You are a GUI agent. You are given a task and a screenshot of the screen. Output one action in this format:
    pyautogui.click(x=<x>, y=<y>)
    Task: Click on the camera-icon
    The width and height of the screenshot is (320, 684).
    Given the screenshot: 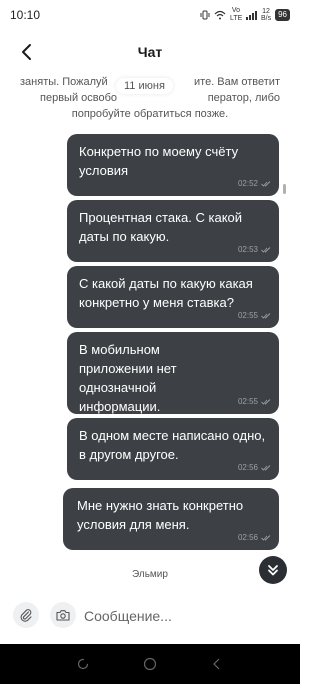 What is the action you would take?
    pyautogui.click(x=63, y=615)
    